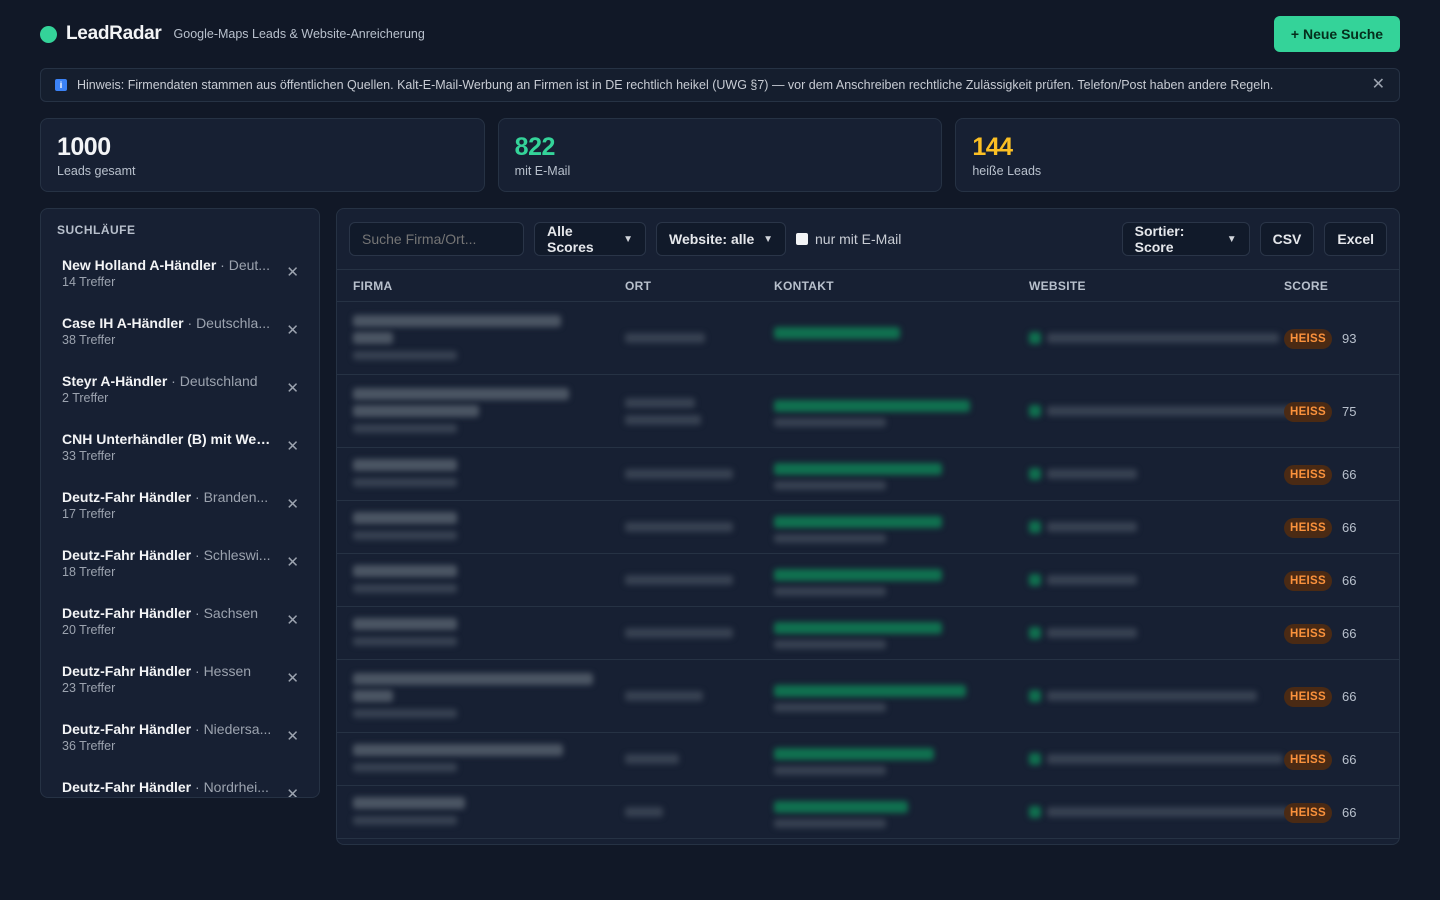 Image resolution: width=1440 pixels, height=900 pixels. Describe the element at coordinates (1007, 171) in the screenshot. I see `stat-label: heiße Leads` at that location.